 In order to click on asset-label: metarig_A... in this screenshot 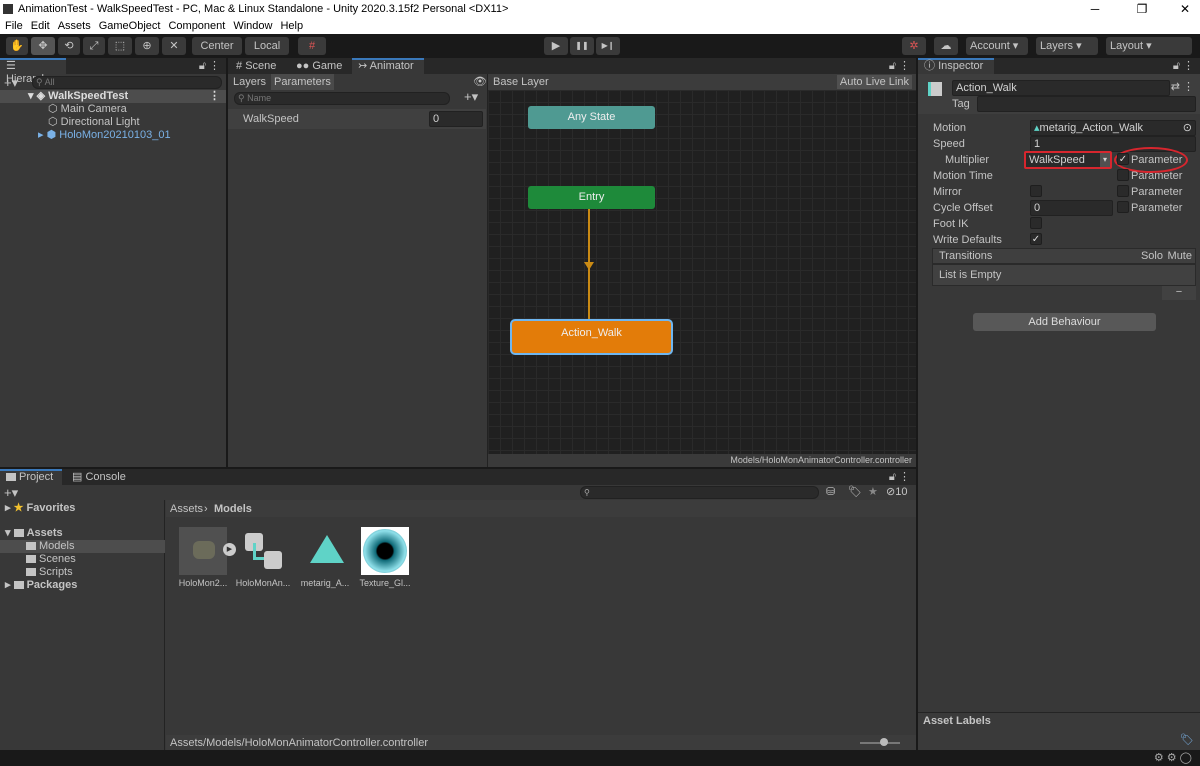, I will do `click(325, 583)`.